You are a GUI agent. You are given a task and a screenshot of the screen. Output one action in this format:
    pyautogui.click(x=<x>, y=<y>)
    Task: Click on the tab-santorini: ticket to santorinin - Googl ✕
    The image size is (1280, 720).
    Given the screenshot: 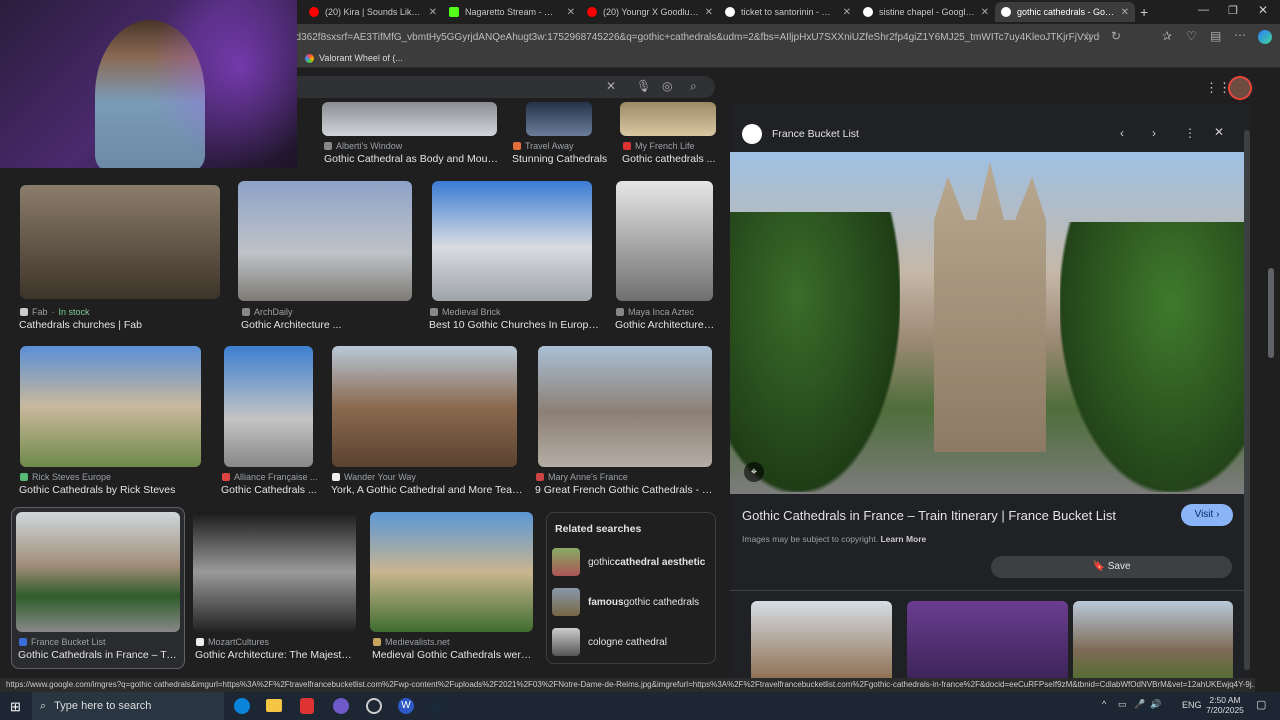 What is the action you would take?
    pyautogui.click(x=788, y=12)
    